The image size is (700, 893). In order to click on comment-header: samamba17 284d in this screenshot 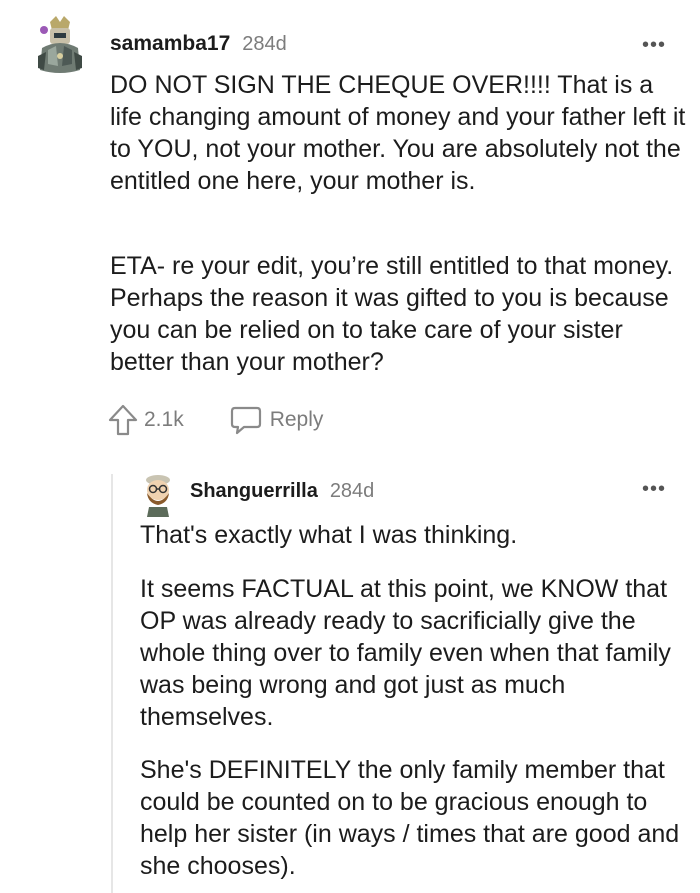, I will do `click(198, 44)`.